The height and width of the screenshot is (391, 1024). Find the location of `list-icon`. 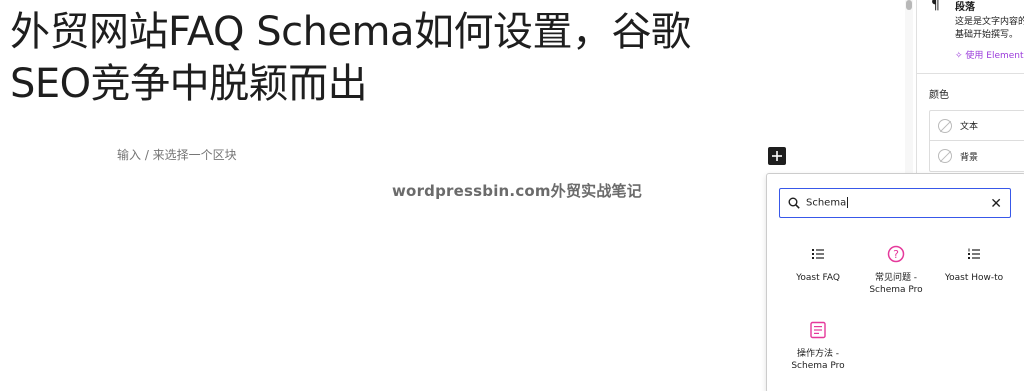

list-icon is located at coordinates (818, 254).